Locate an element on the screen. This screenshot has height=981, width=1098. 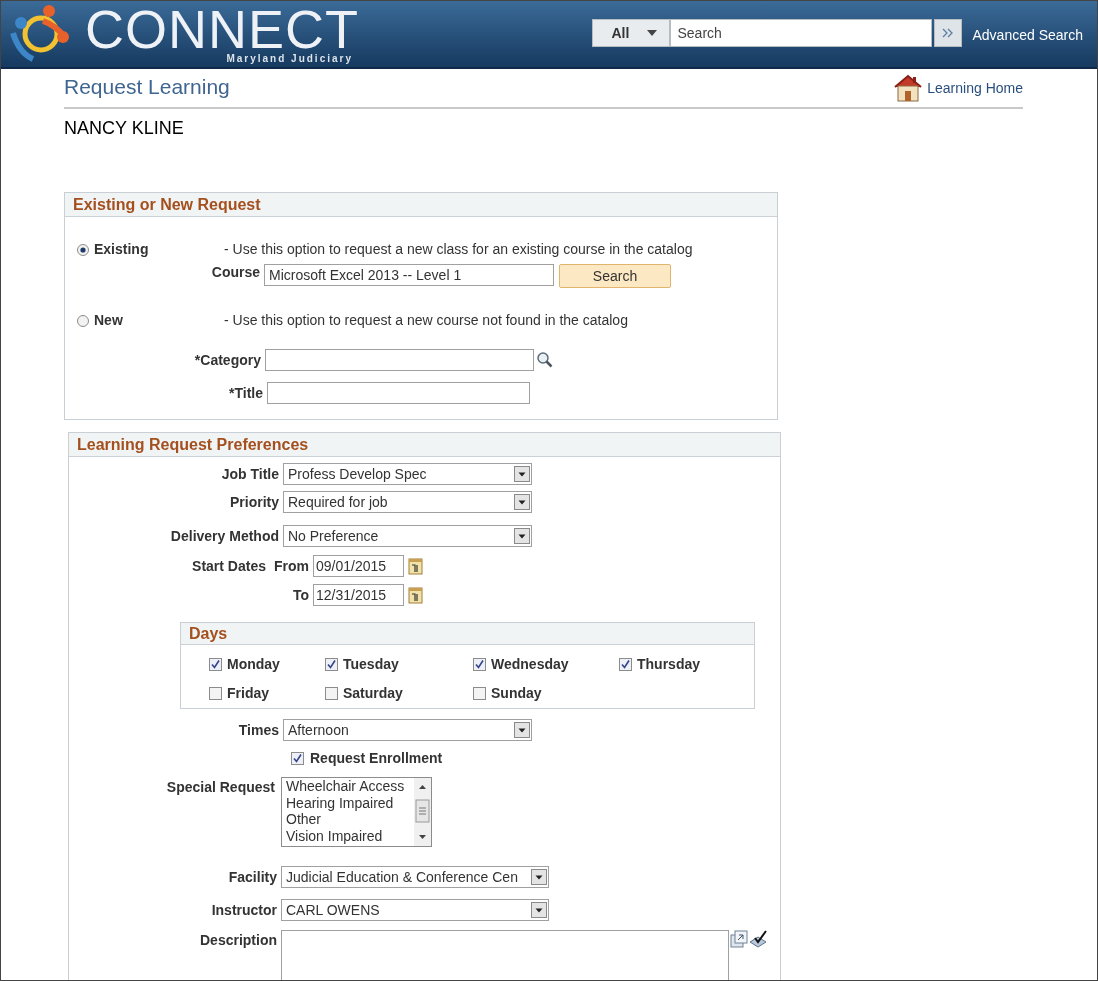
caret-icon is located at coordinates (652, 33).